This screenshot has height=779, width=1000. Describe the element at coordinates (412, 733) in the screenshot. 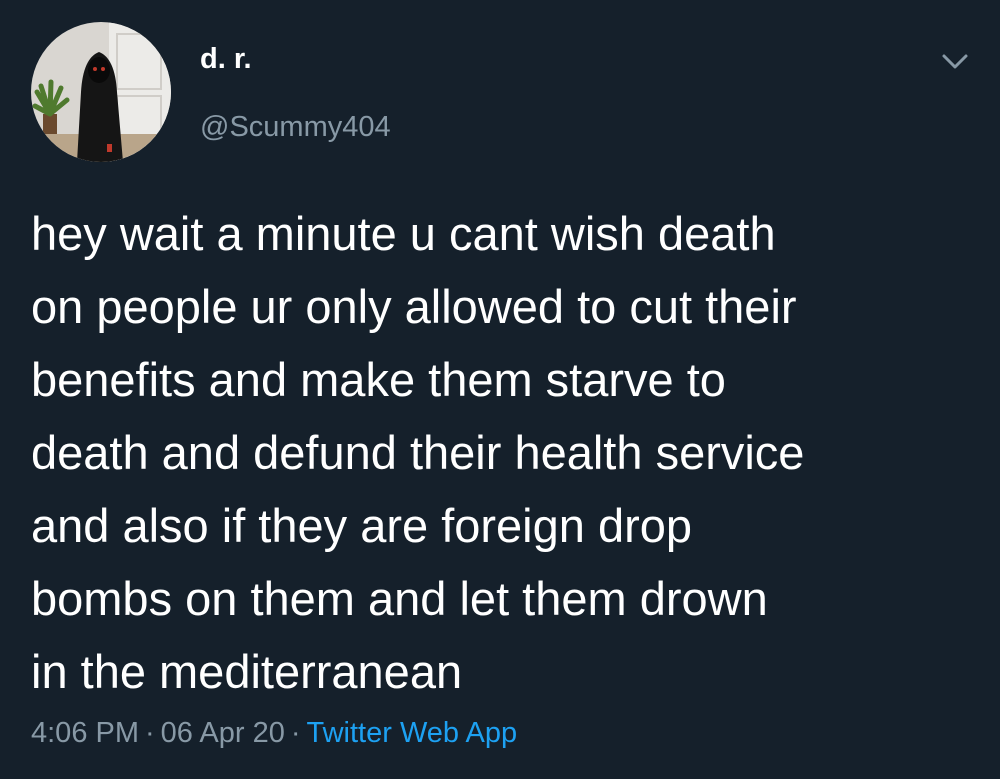

I see `tweet-source-link: Twitter Web App` at that location.